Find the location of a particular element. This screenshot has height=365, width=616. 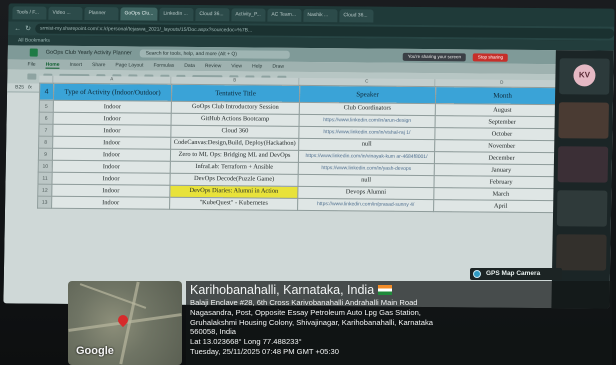

back-icon: ← is located at coordinates (17, 28).